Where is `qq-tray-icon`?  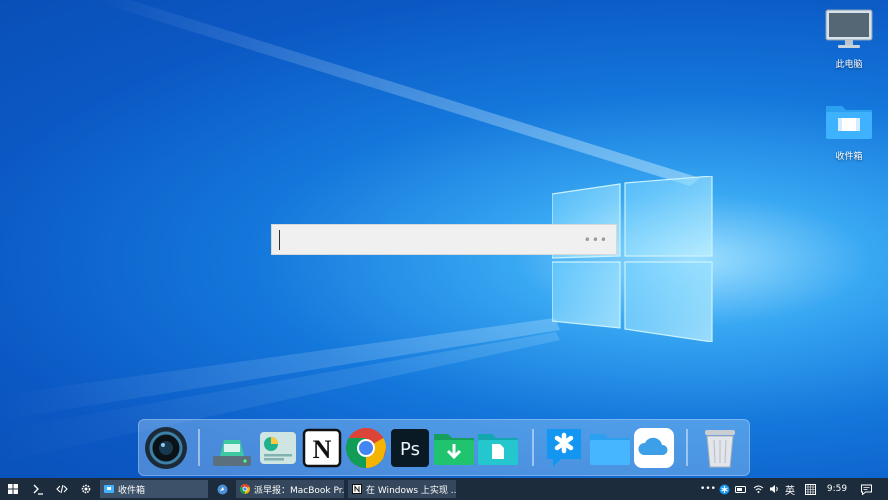
qq-tray-icon is located at coordinates (724, 489).